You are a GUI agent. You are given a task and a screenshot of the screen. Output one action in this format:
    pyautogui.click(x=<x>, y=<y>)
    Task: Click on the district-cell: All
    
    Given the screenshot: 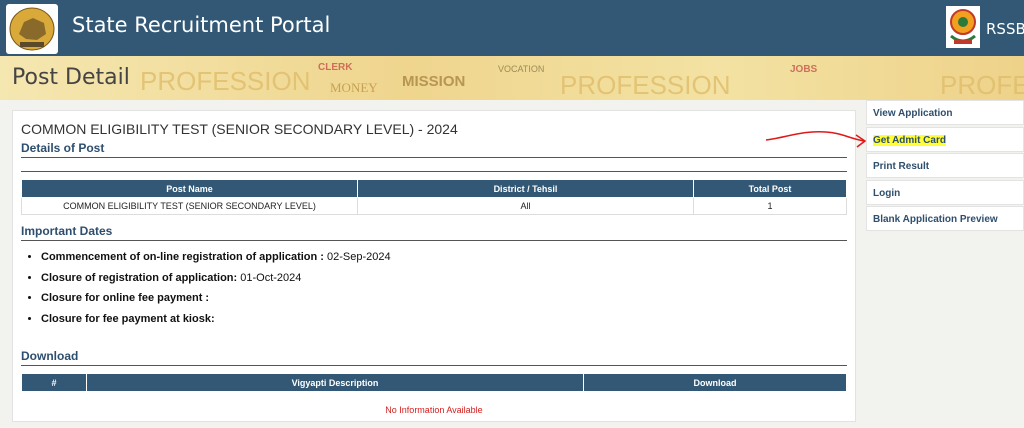 What is the action you would take?
    pyautogui.click(x=526, y=206)
    